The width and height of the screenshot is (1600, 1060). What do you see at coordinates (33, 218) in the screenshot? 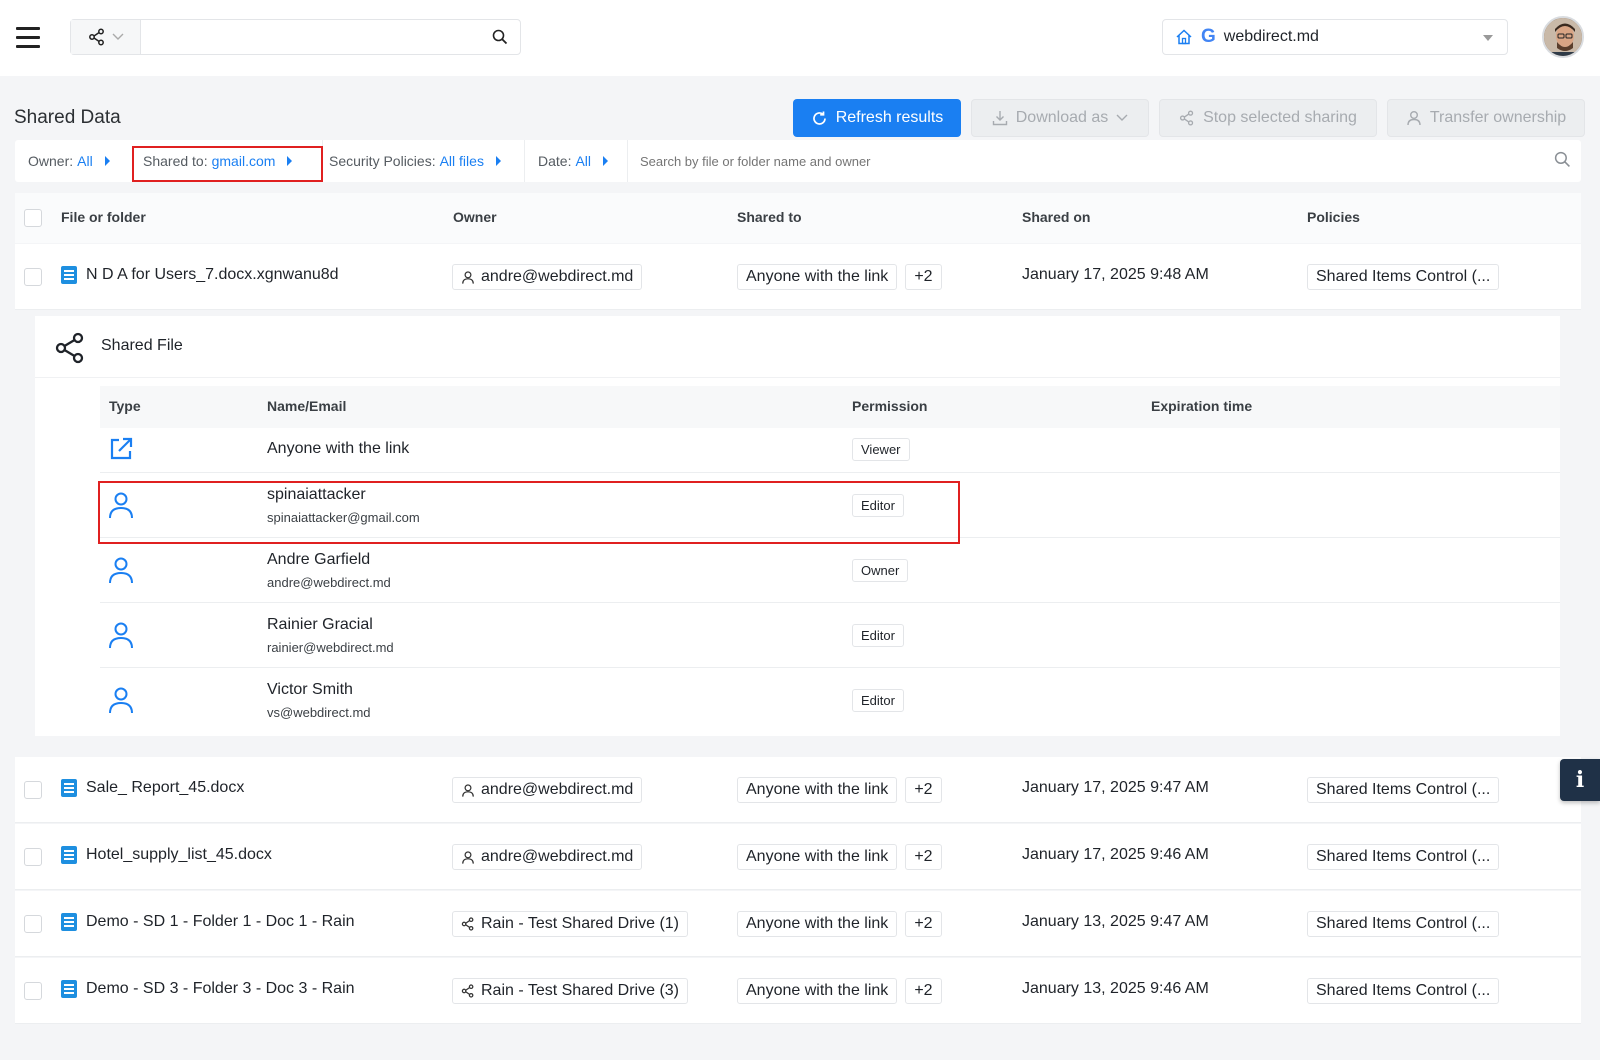
I see `select-all-checkbox` at bounding box center [33, 218].